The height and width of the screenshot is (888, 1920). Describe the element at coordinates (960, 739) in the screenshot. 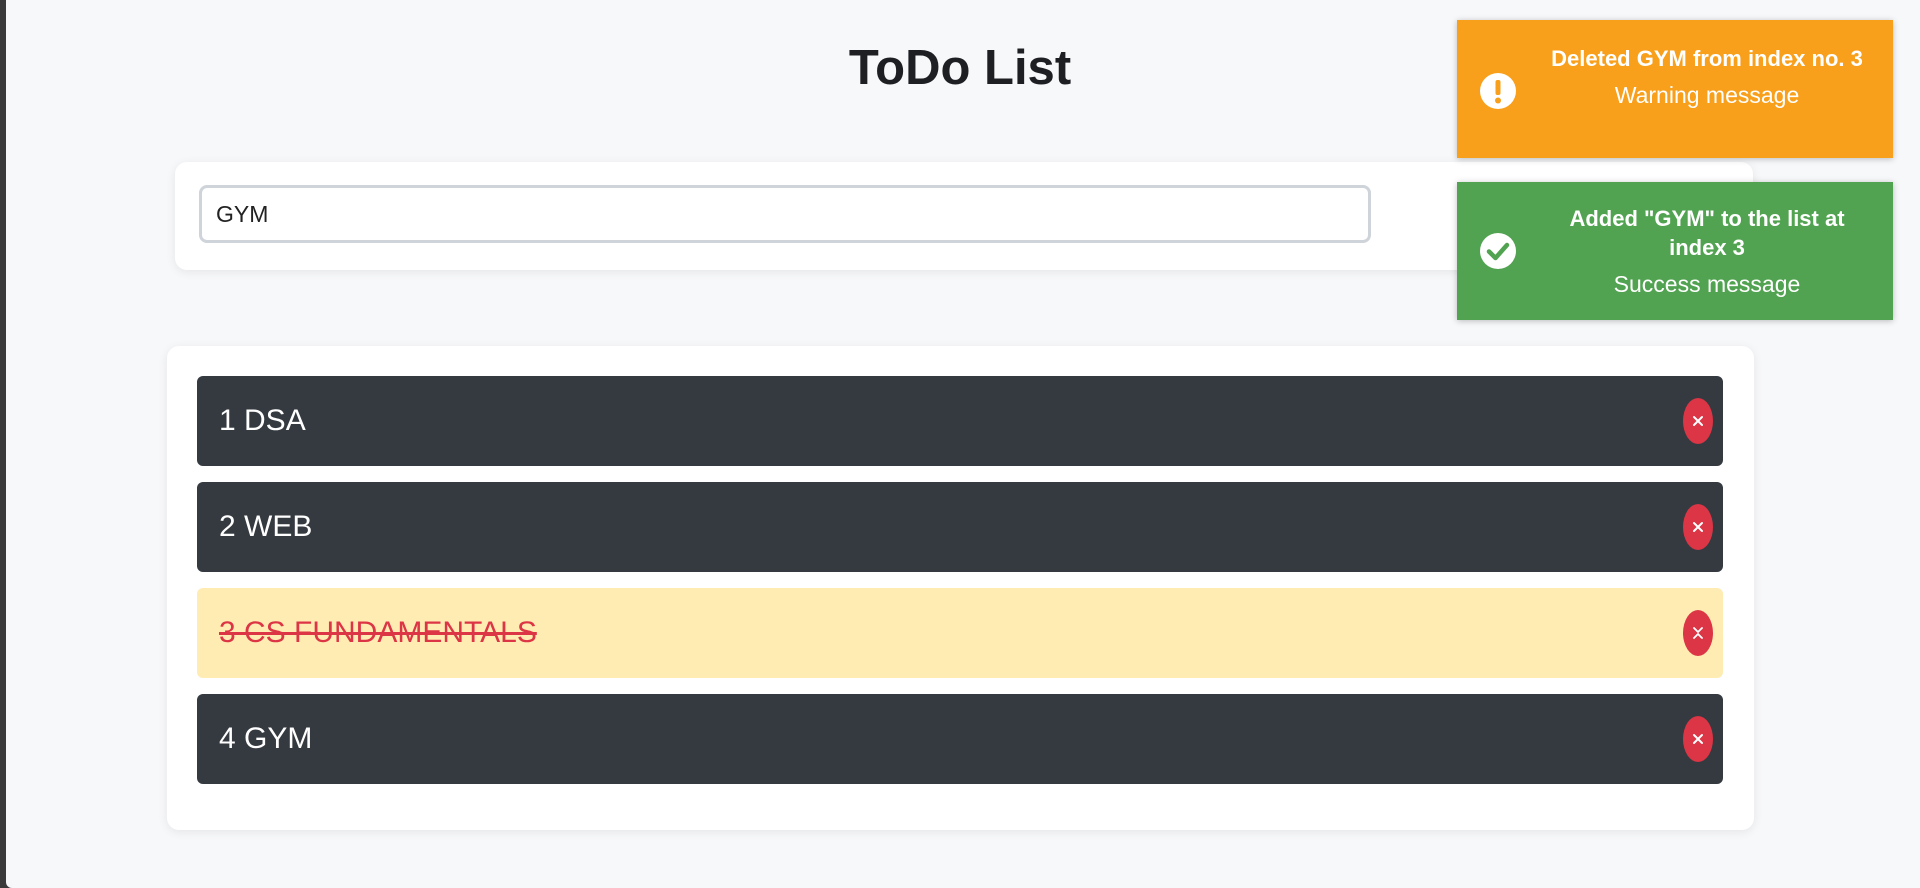

I see `todo-item: 4 GYM` at that location.